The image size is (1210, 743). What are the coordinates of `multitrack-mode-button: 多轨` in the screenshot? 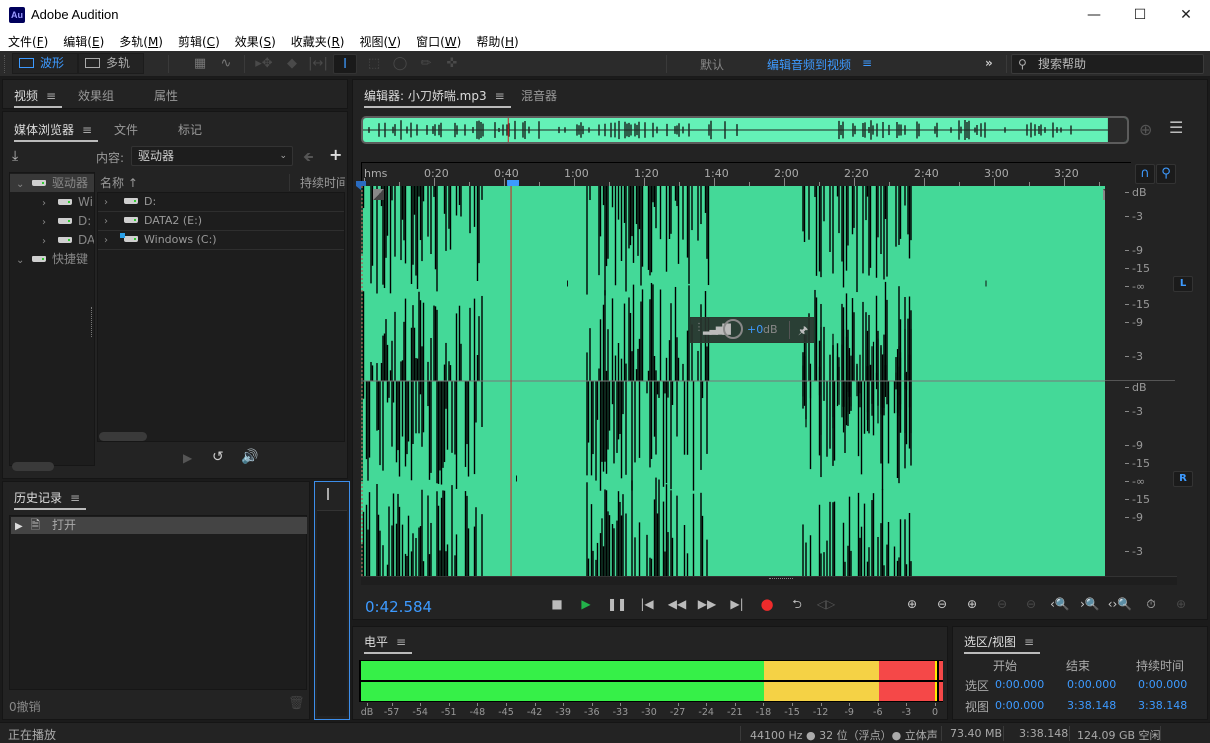 It's located at (111, 63).